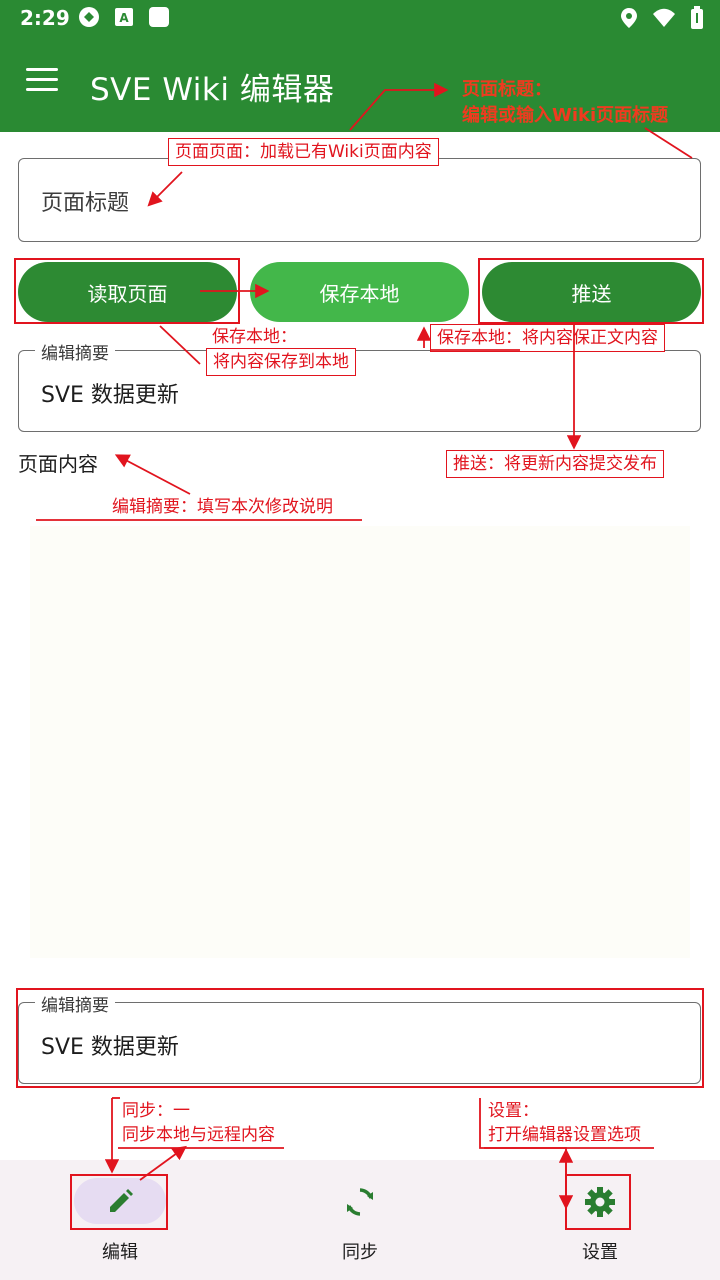 This screenshot has width=720, height=1280. What do you see at coordinates (303, 152) in the screenshot?
I see `annotation-load: 页面页面：加载已有Wiki页面内容` at bounding box center [303, 152].